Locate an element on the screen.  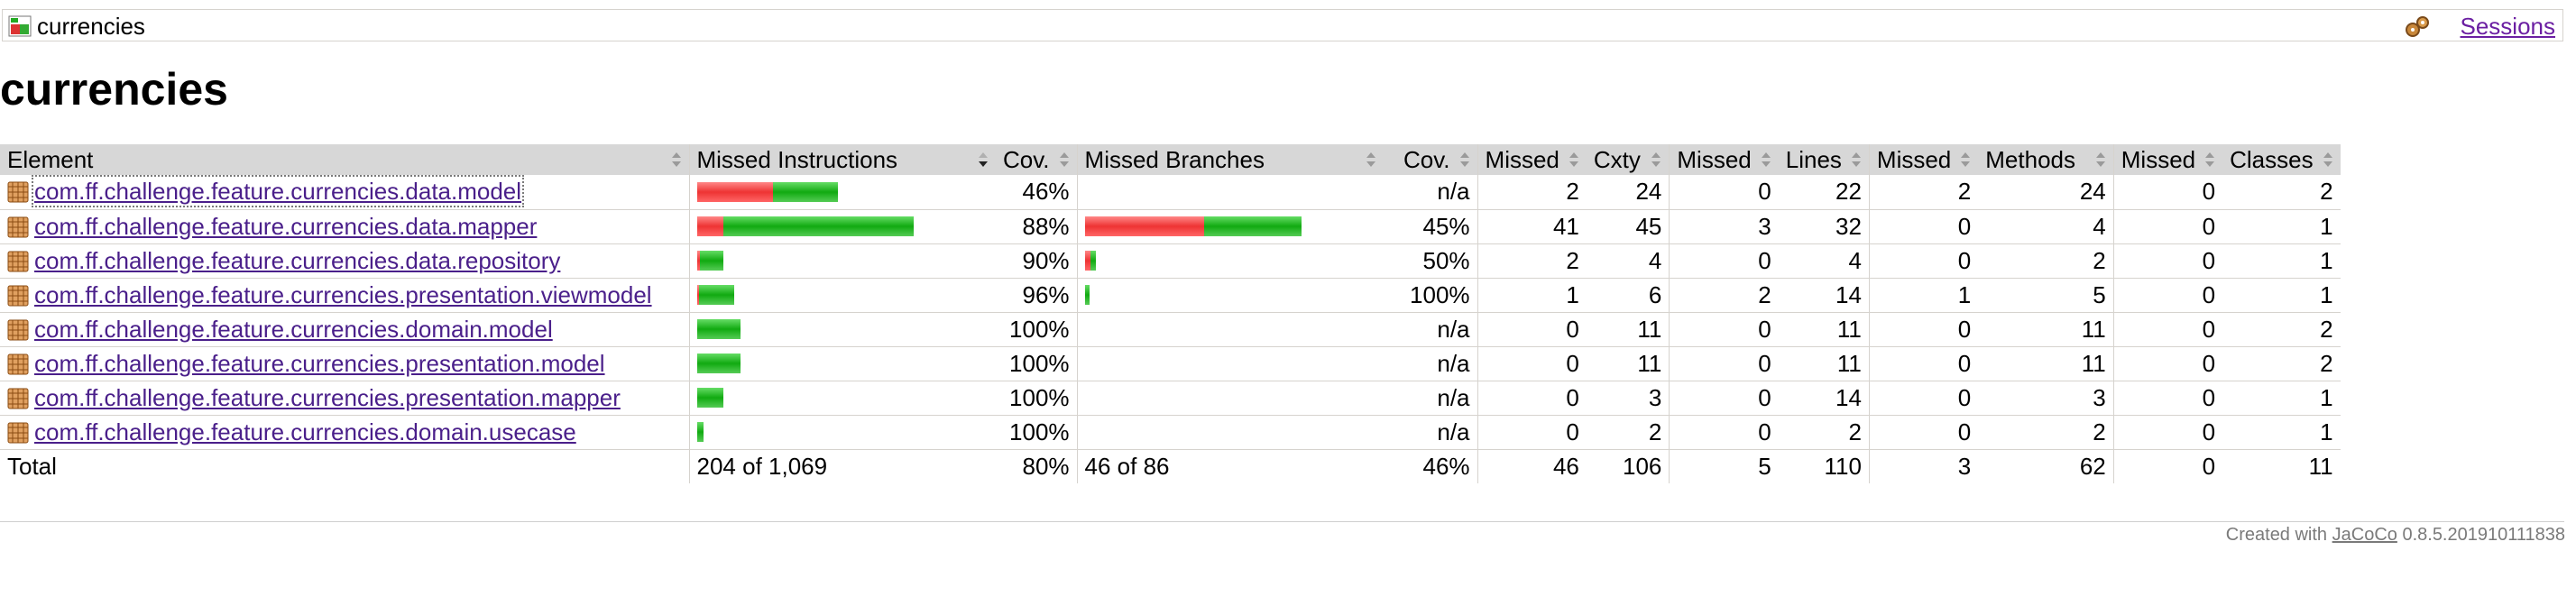
header-element: Element is located at coordinates (344, 159).